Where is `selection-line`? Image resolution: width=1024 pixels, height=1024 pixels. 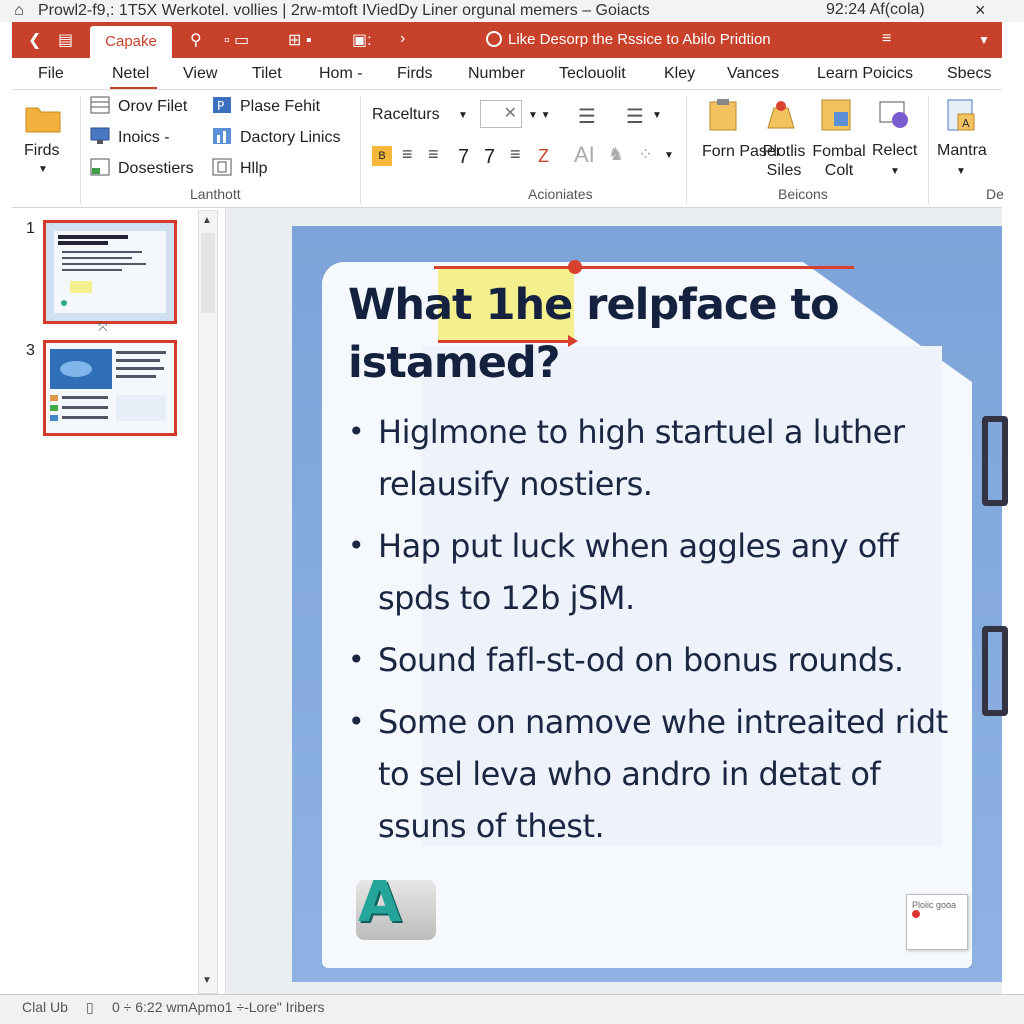
selection-line is located at coordinates (644, 267).